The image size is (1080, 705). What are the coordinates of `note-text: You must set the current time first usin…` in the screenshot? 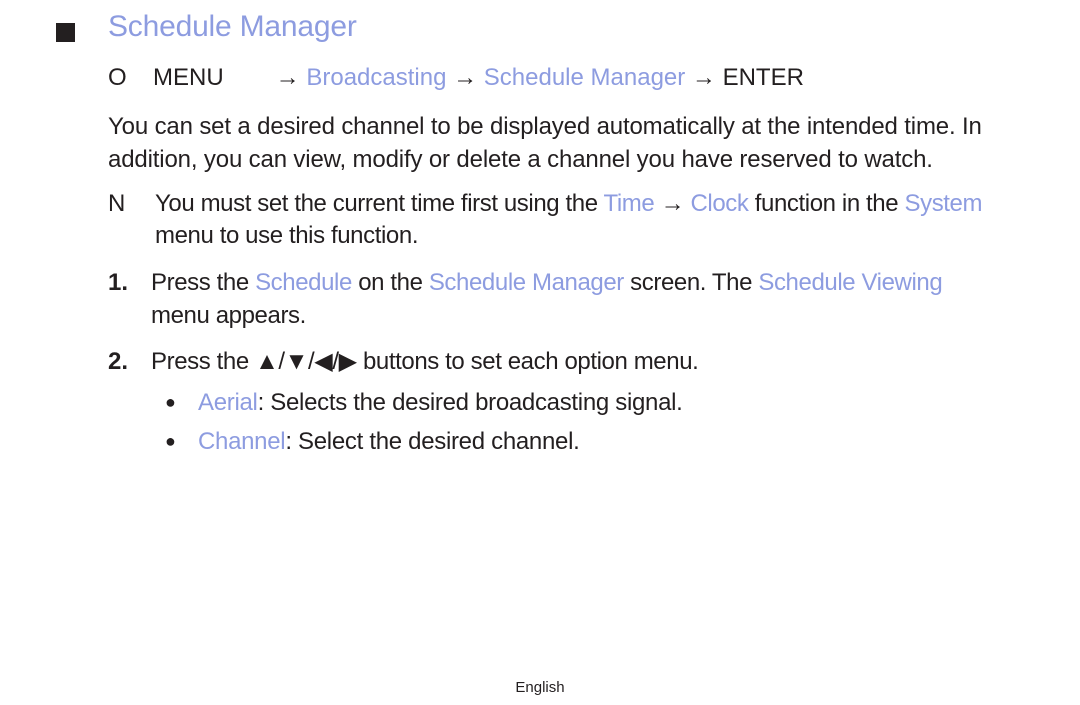 It's located at (581, 220).